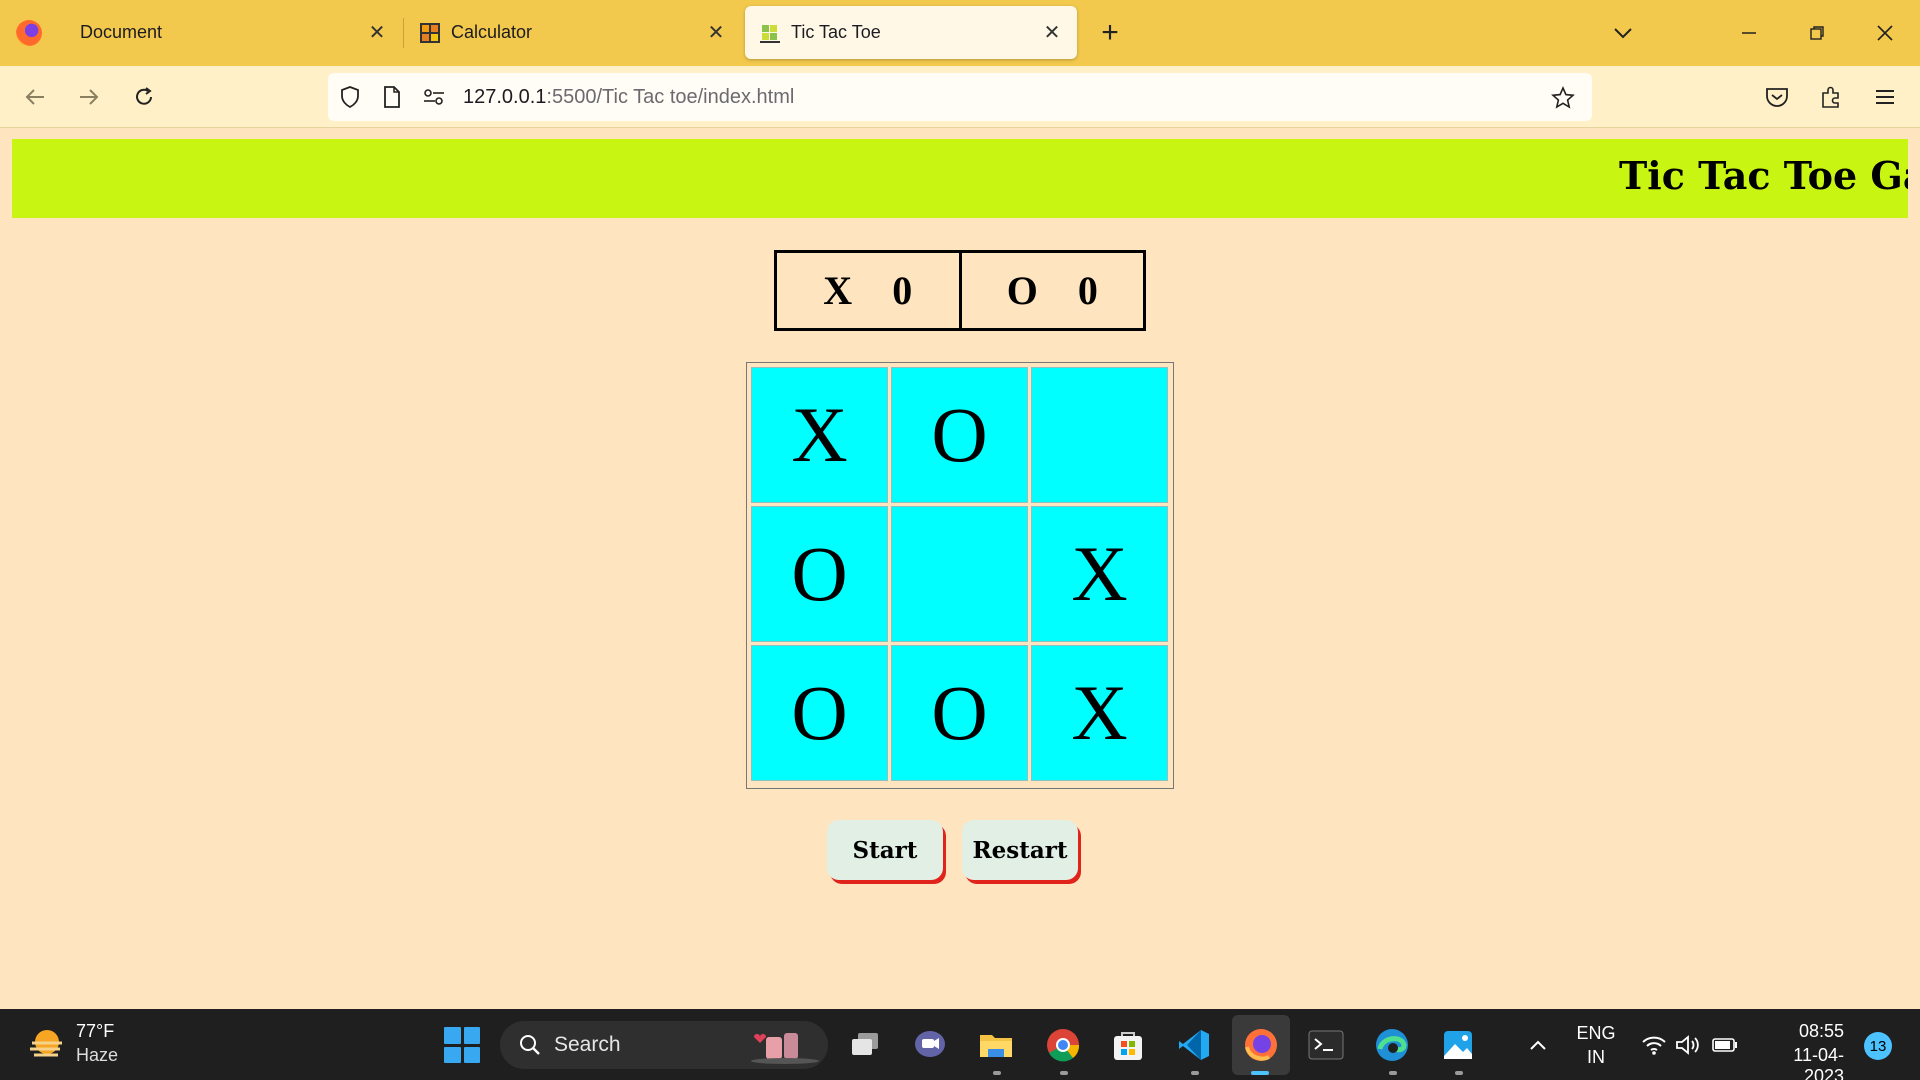  I want to click on photos-icon, so click(1458, 1045).